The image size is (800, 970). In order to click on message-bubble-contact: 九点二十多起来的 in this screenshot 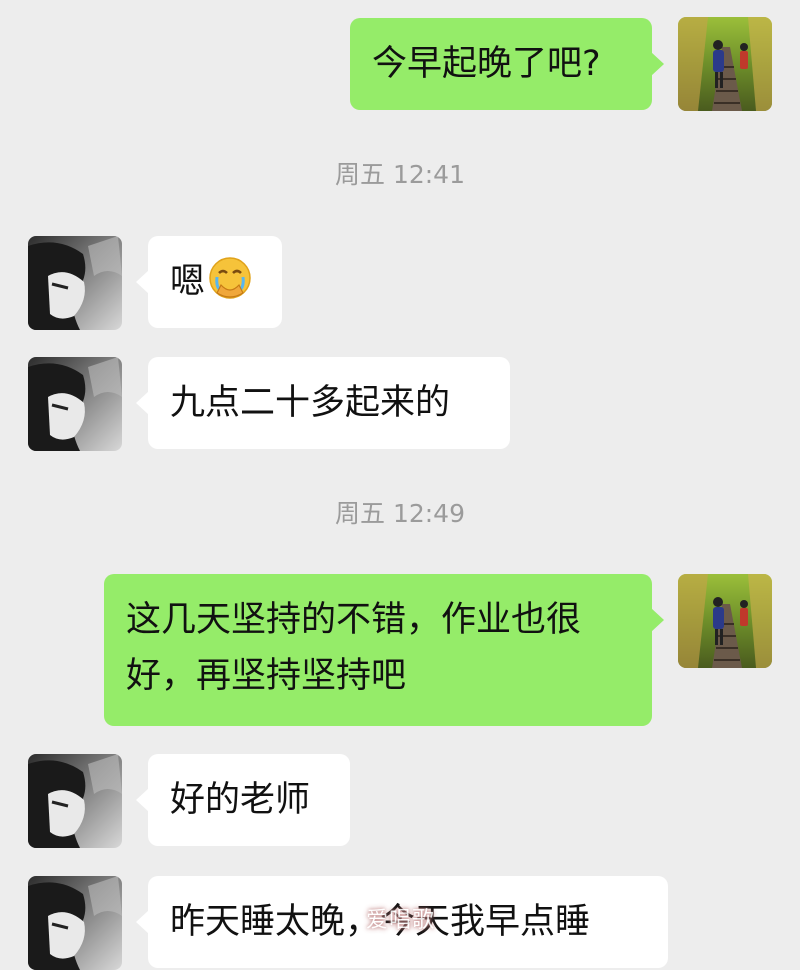, I will do `click(323, 403)`.